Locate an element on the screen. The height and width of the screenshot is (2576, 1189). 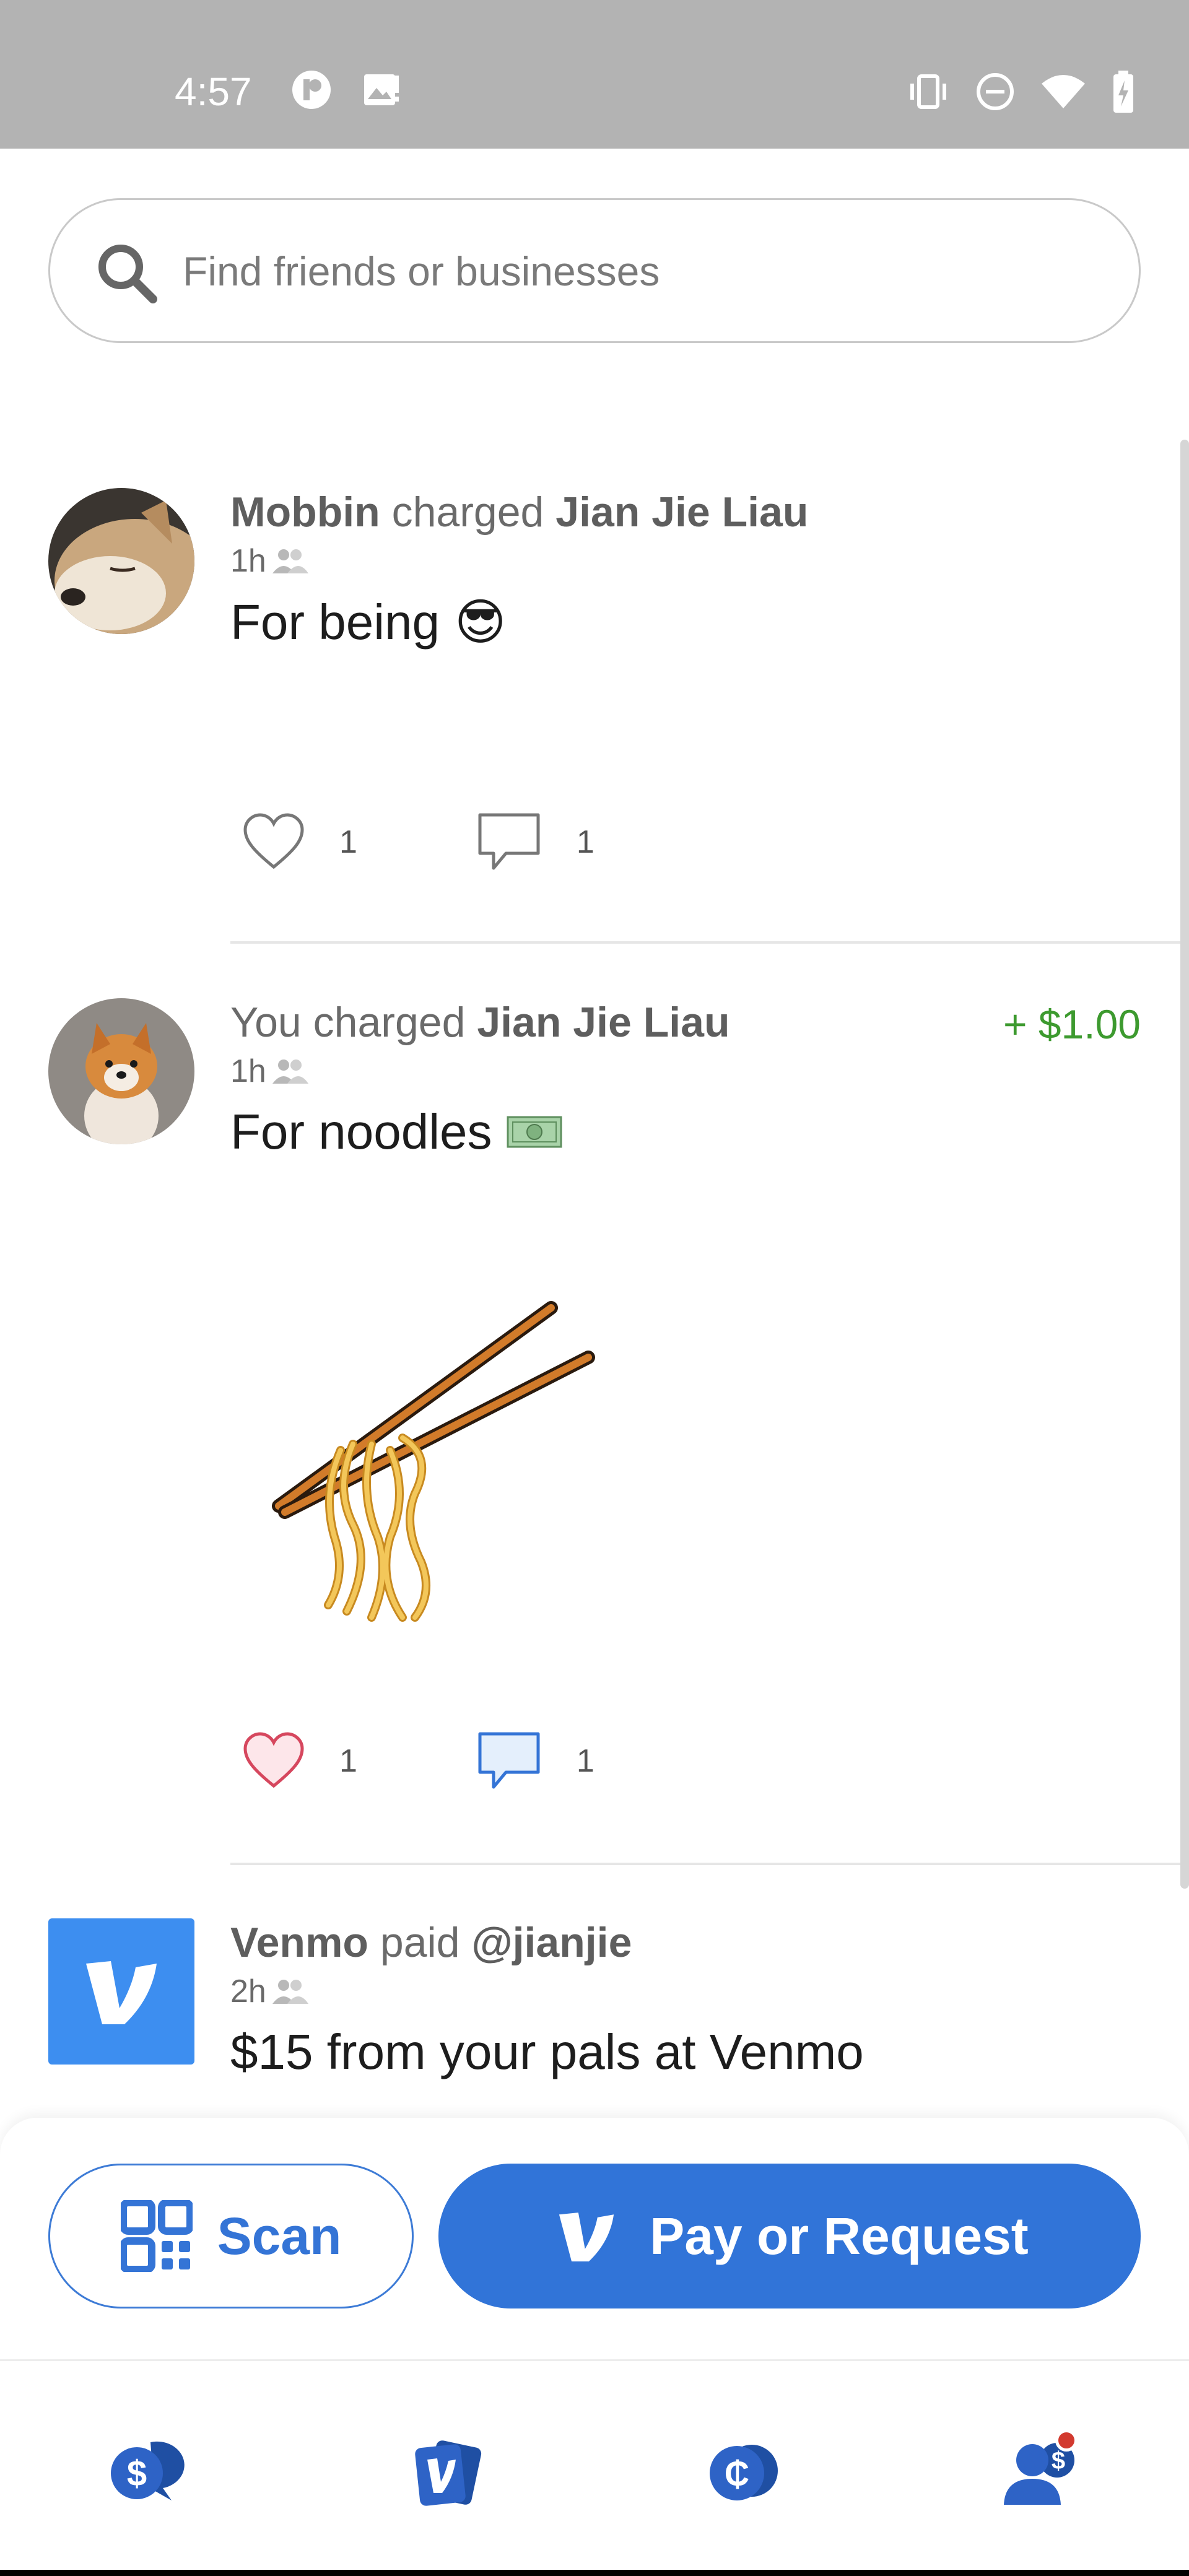
battery-icon is located at coordinates (1123, 92).